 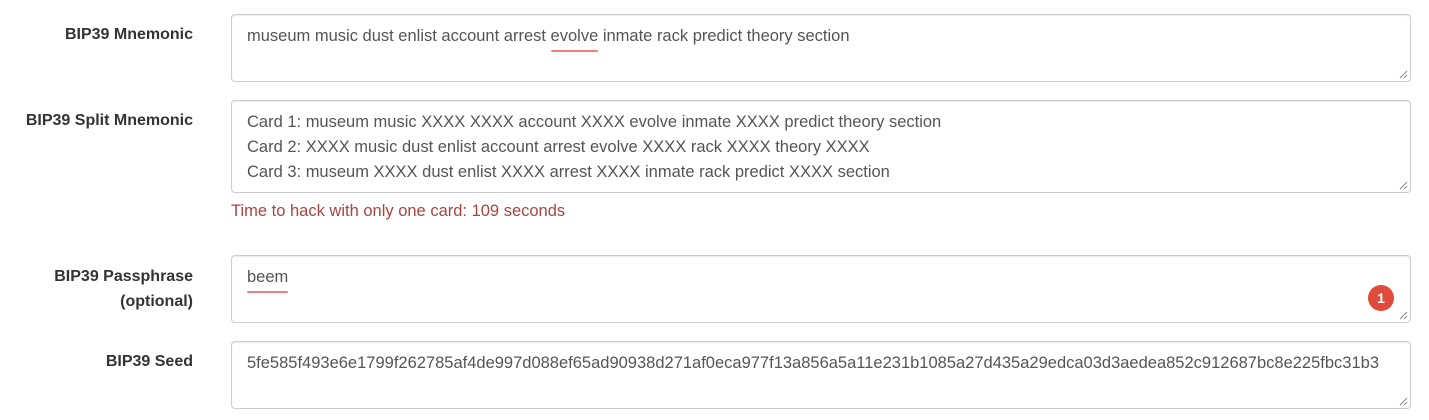 What do you see at coordinates (574, 38) in the screenshot?
I see `spellcheck-misspelled-word: evolve` at bounding box center [574, 38].